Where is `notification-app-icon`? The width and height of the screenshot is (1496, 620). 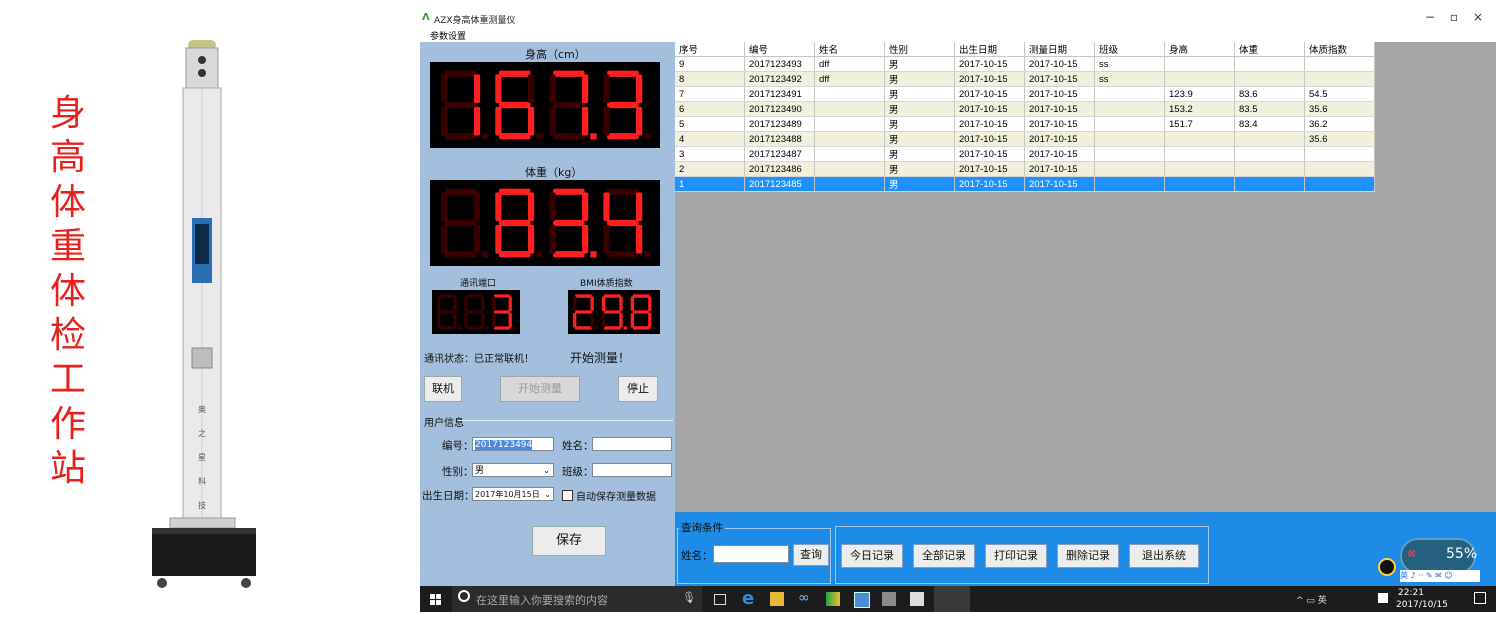
notification-app-icon is located at coordinates (1383, 598).